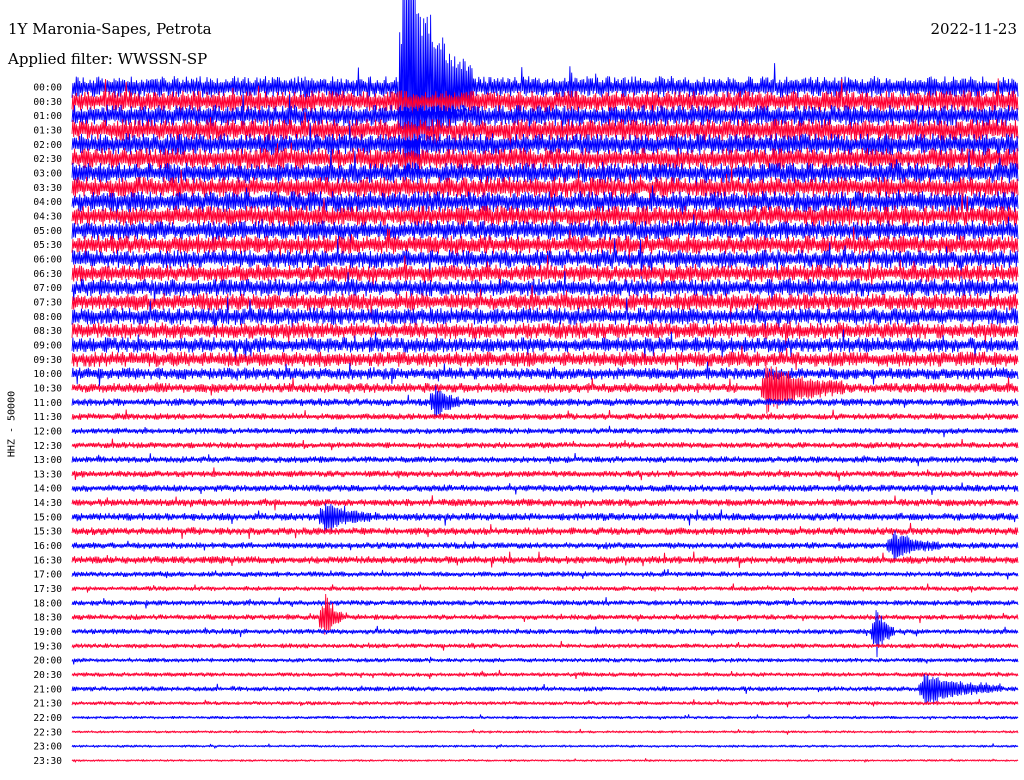  I want to click on hour-label-1400: 14:00, so click(47, 489).